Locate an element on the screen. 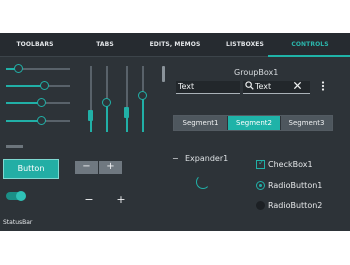 The image size is (350, 265). tab-toolbars: TOOLBARS is located at coordinates (35, 45).